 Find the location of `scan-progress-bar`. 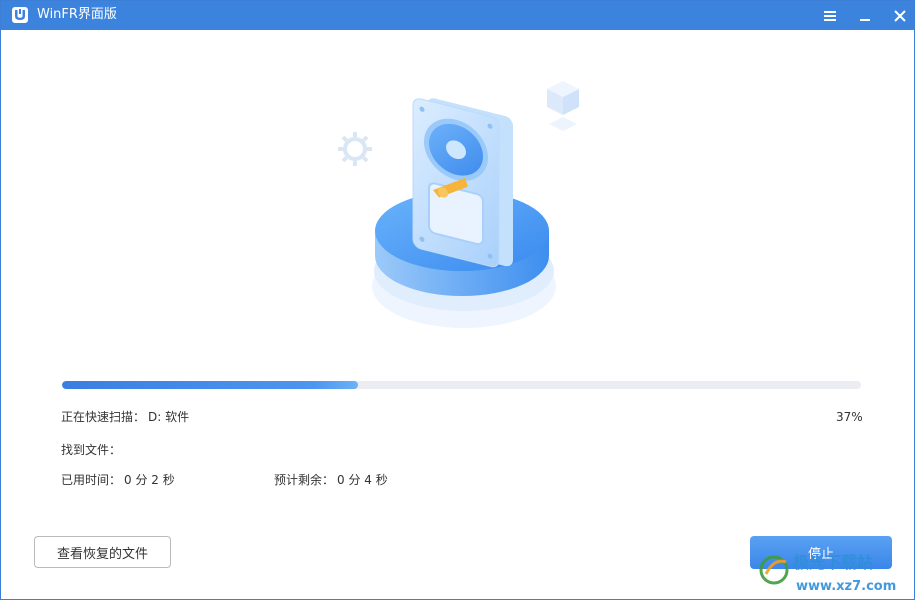

scan-progress-bar is located at coordinates (461, 385).